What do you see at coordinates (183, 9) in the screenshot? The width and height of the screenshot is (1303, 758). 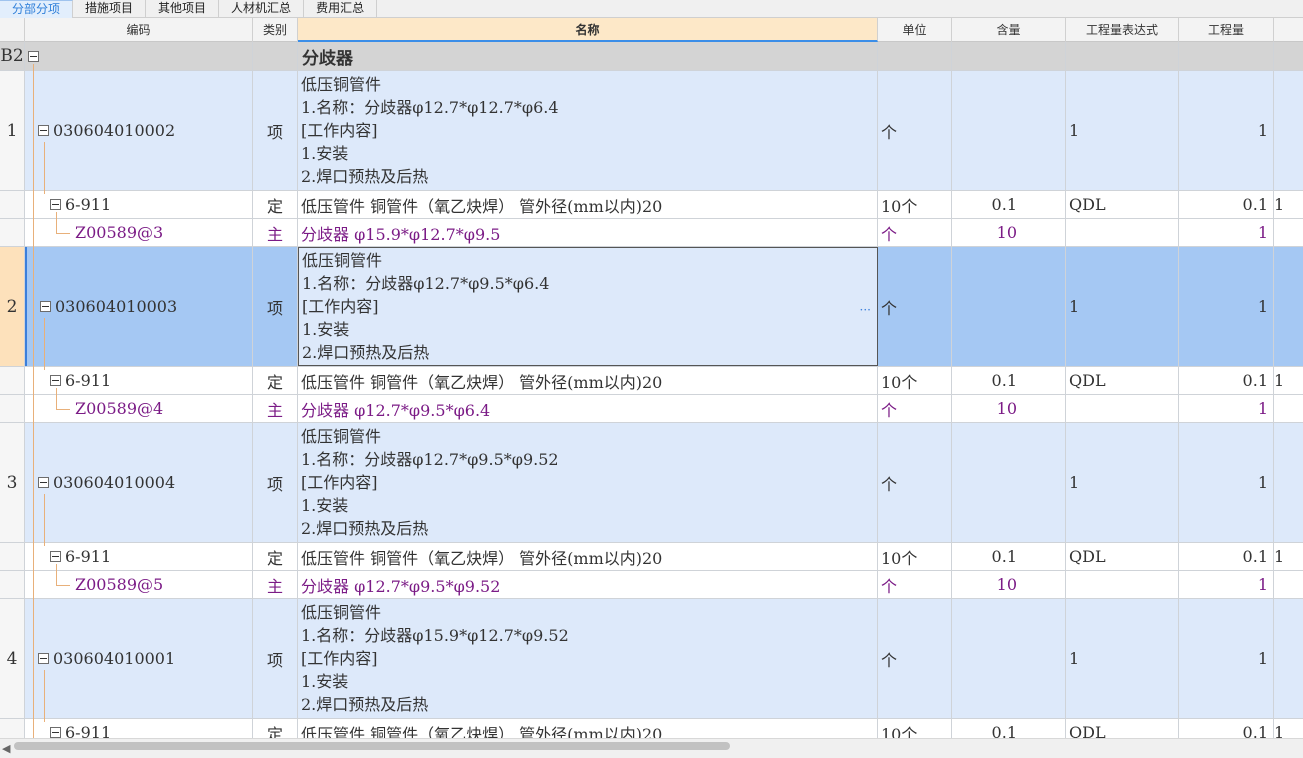 I see `tab-qitaxiangmu: 其他项目` at bounding box center [183, 9].